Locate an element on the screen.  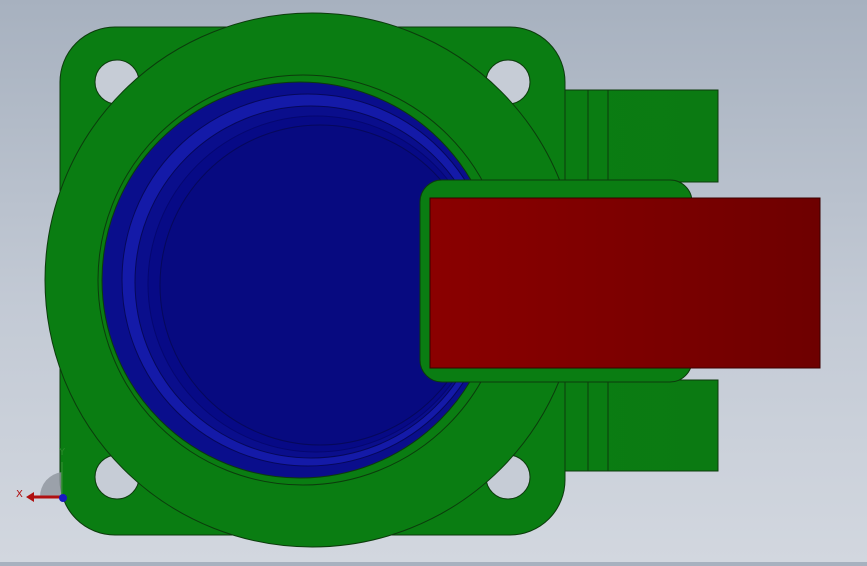
z-axis-dot is located at coordinates (63, 498).